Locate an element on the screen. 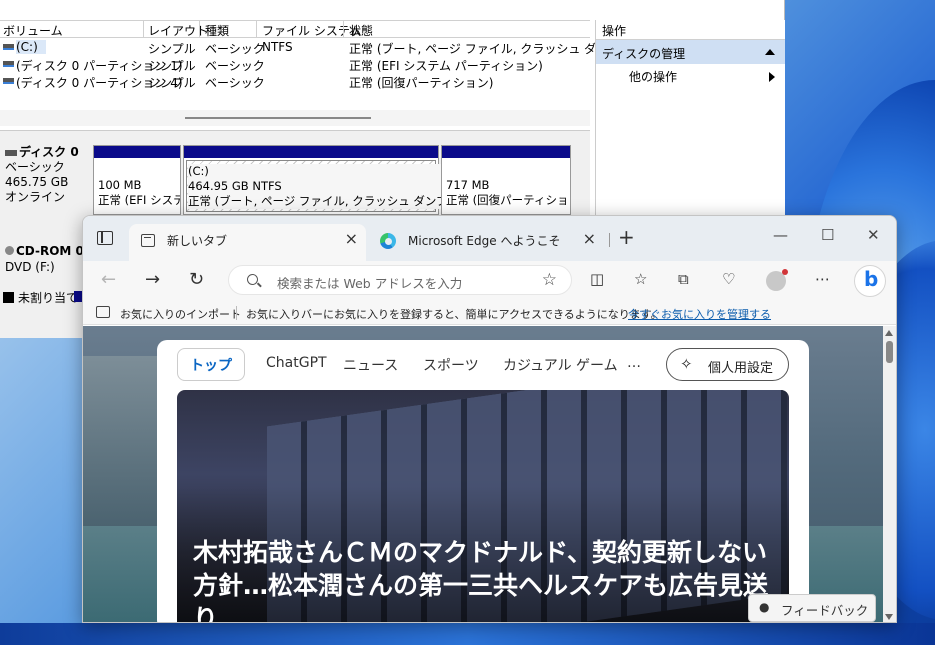  tab-label: 新しいタブ is located at coordinates (197, 241).